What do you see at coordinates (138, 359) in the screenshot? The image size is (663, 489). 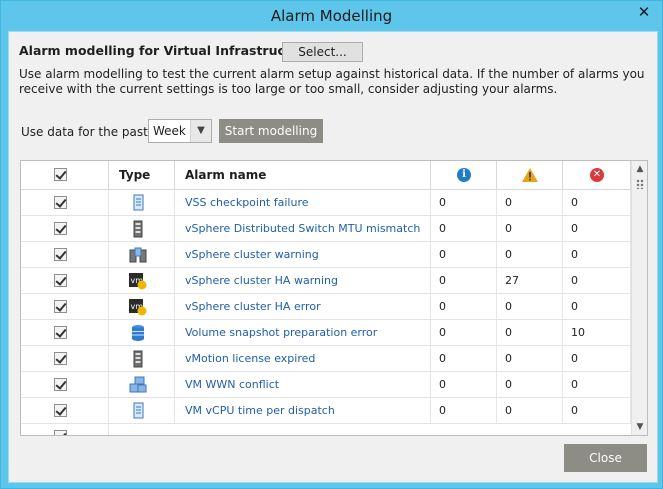 I see `server-icon` at bounding box center [138, 359].